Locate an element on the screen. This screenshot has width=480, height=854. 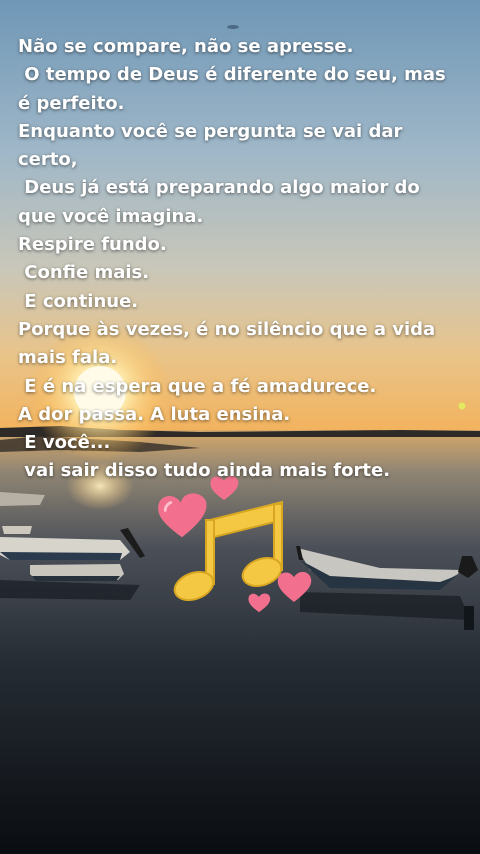
post is located at coordinates (469, 618).